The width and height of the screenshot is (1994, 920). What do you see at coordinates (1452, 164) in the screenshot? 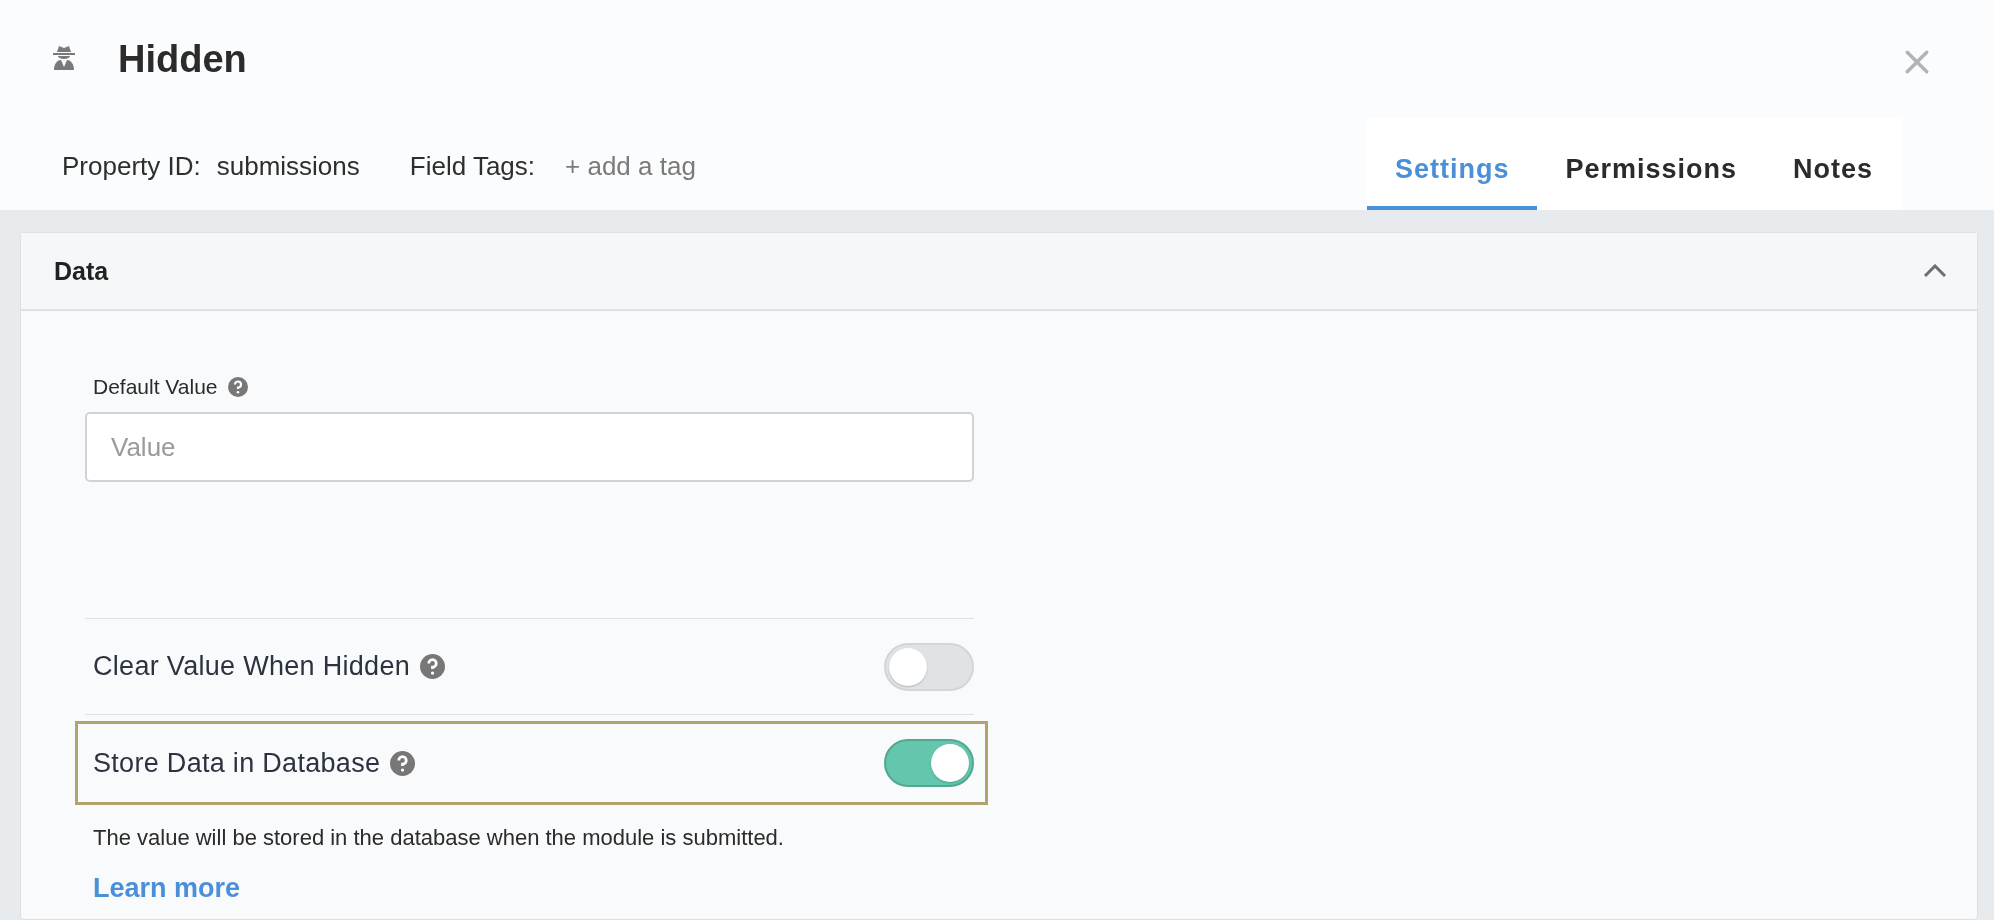
I see `tab: Settings` at bounding box center [1452, 164].